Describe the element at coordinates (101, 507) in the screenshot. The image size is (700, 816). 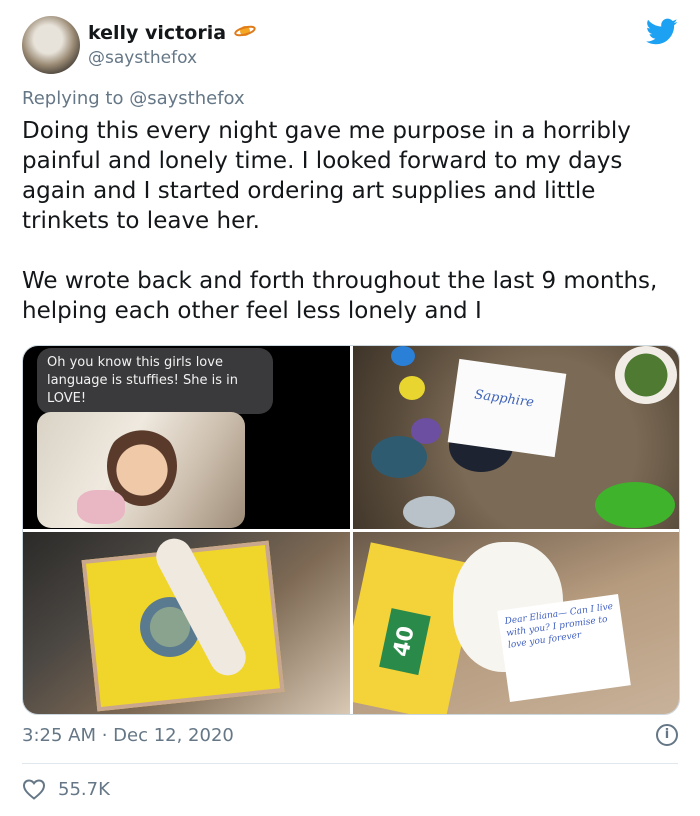
I see `pink-stuffed-toy` at that location.